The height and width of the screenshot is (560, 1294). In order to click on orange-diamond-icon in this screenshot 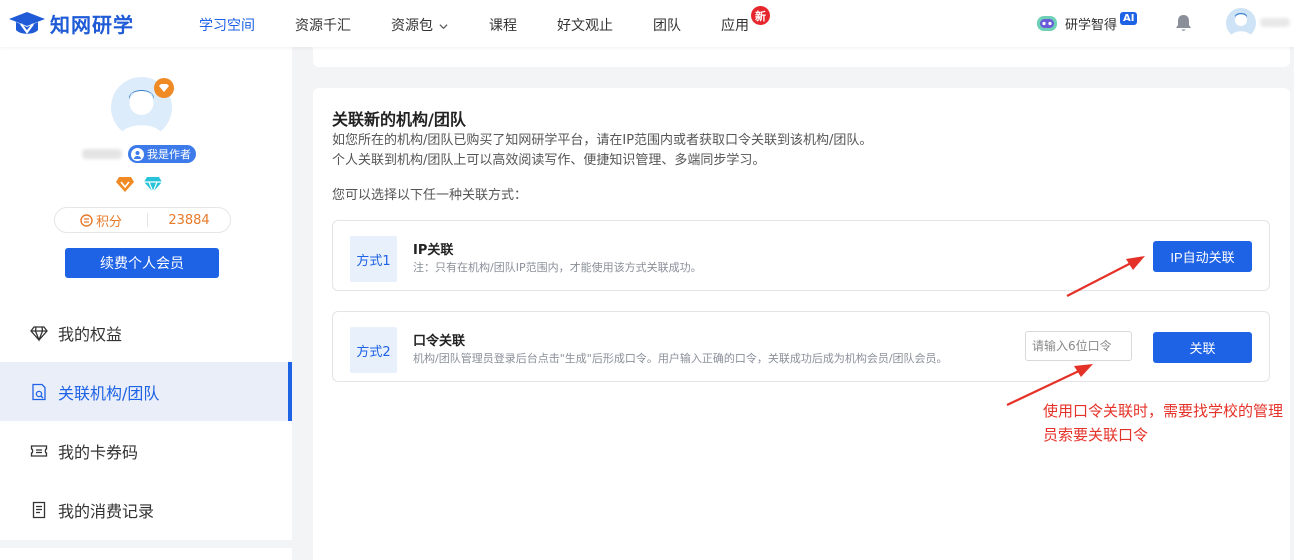, I will do `click(125, 184)`.